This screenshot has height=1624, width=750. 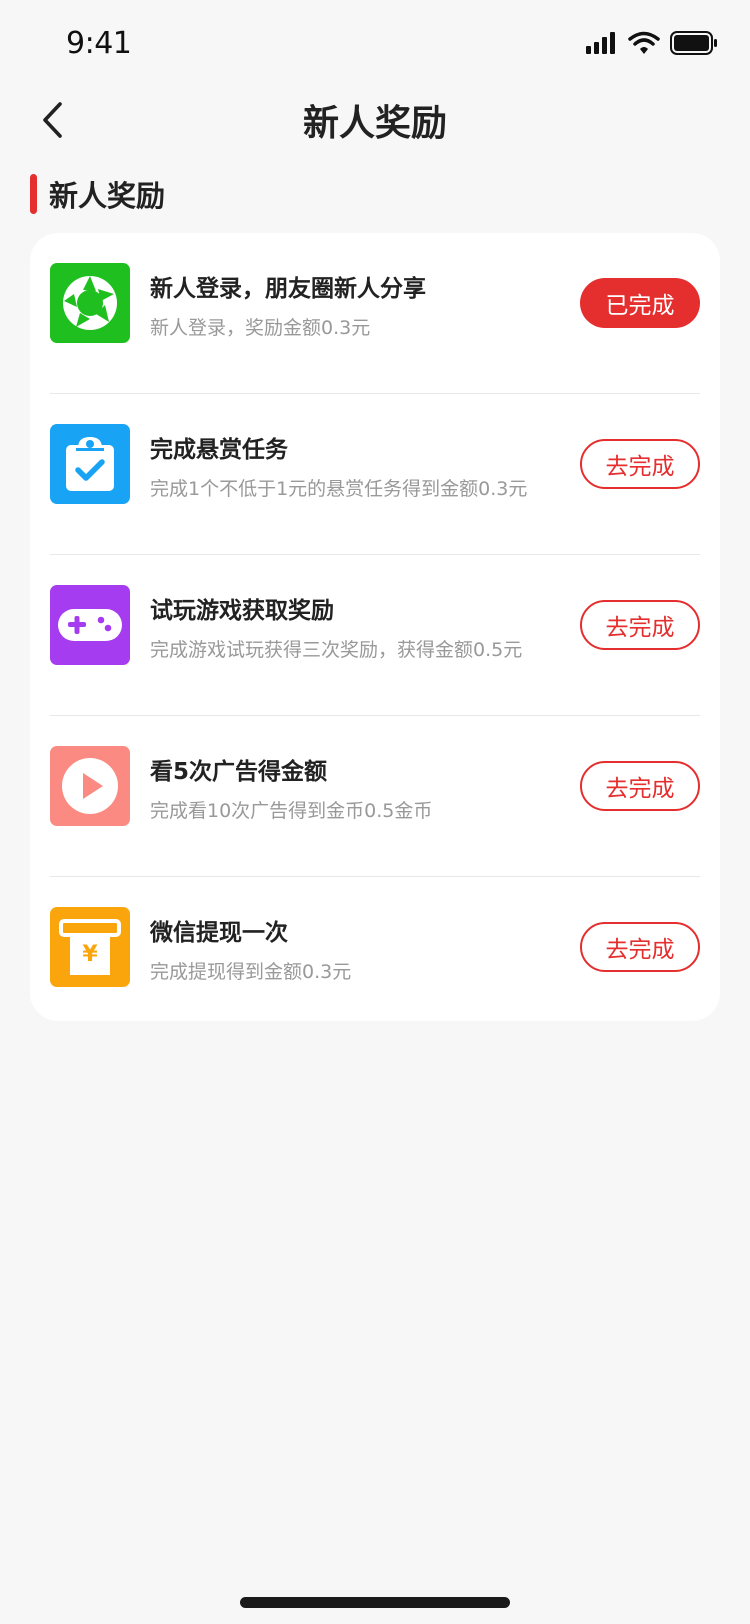 I want to click on nav-bar: 新人奖励, so click(x=375, y=120).